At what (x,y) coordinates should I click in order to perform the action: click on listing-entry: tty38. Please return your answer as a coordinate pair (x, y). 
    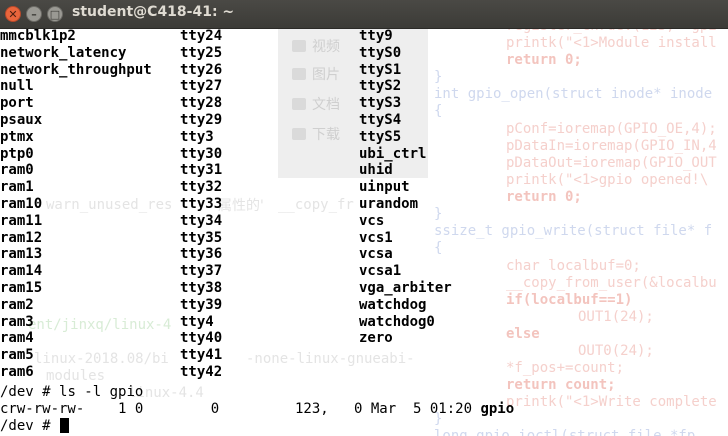
    Looking at the image, I should click on (201, 287).